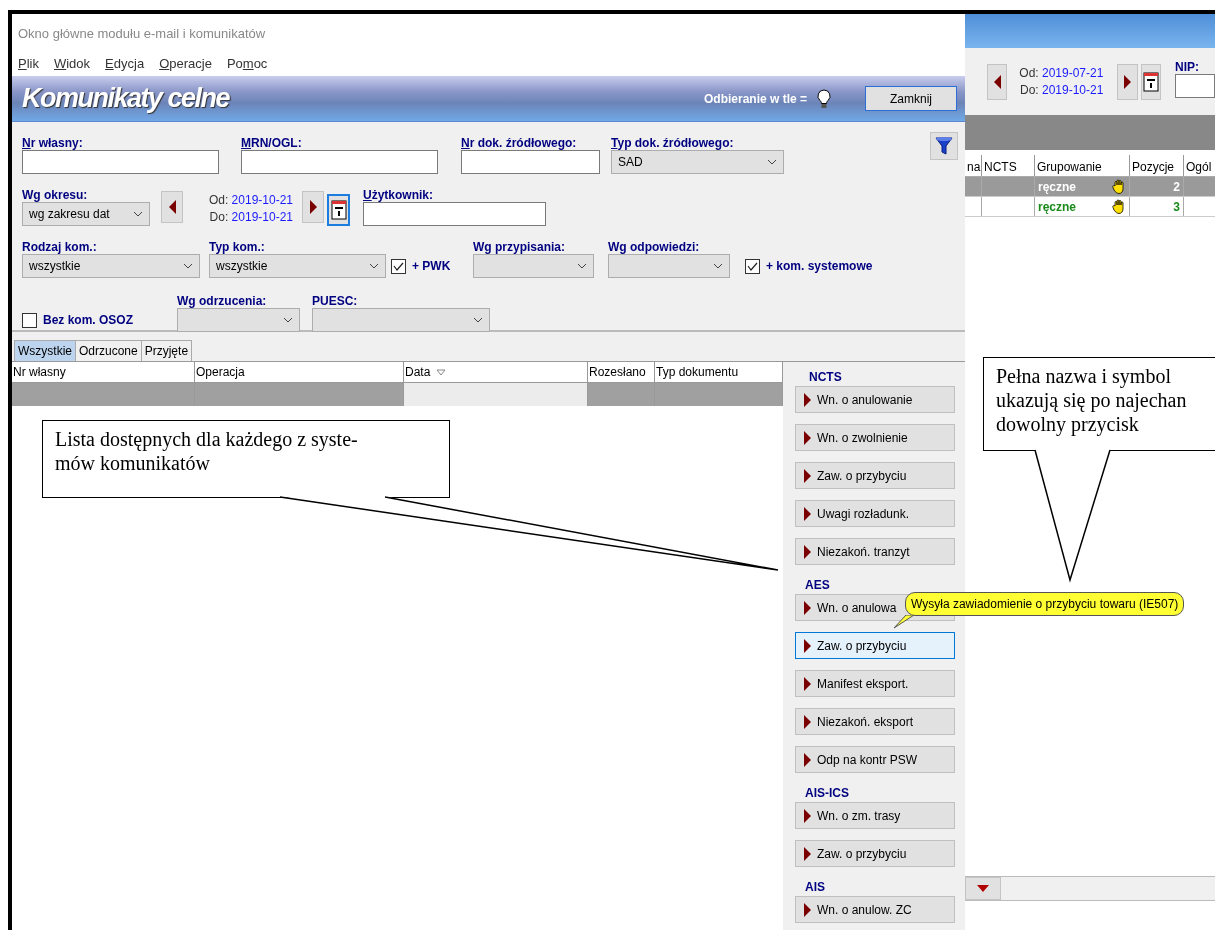 The height and width of the screenshot is (934, 1215). Describe the element at coordinates (299, 372) in the screenshot. I see `column-header: Operacja` at that location.